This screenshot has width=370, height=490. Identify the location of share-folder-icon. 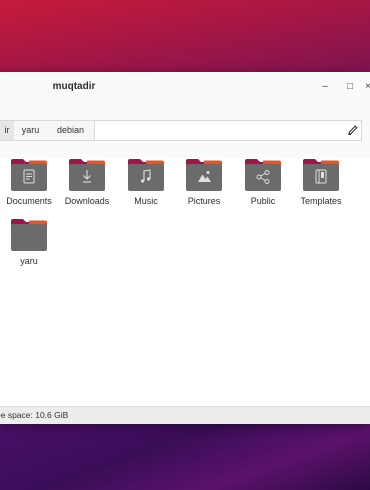
(263, 175).